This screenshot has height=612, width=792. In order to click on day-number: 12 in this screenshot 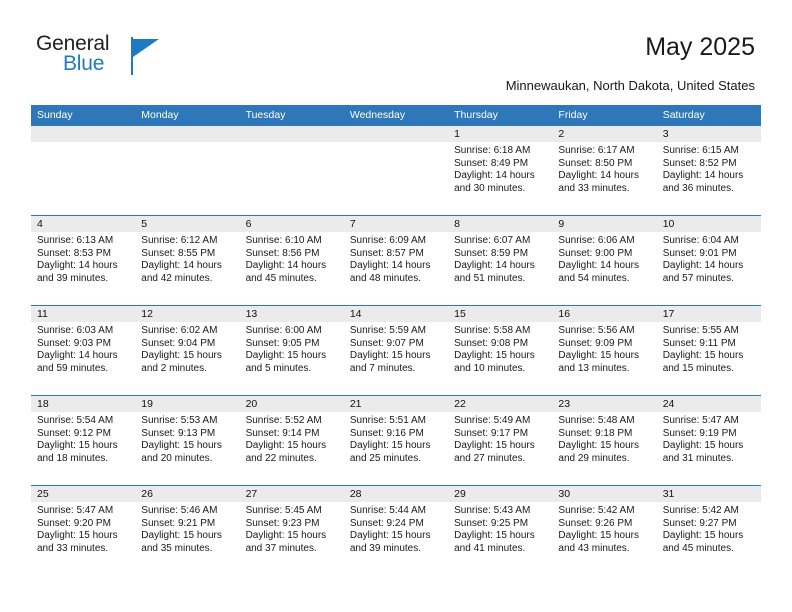, I will do `click(147, 314)`.